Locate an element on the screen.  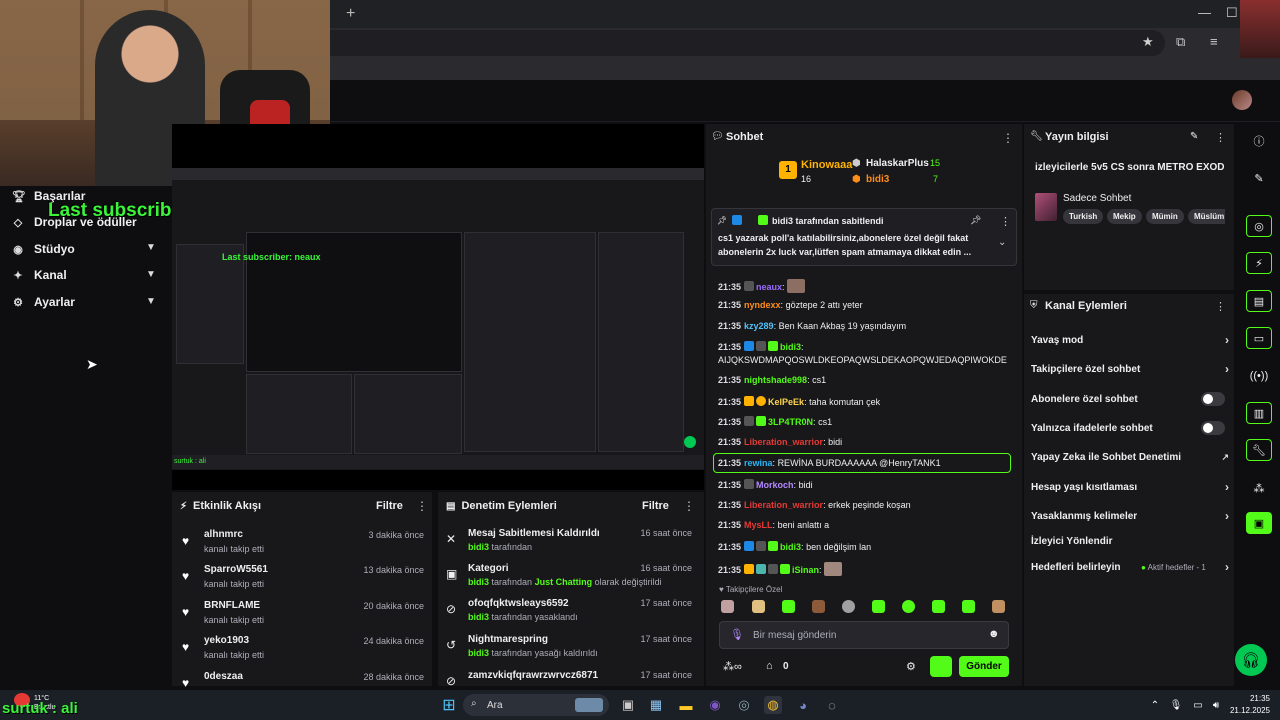
file-explorer-icon: ▬ is located at coordinates (686, 705).